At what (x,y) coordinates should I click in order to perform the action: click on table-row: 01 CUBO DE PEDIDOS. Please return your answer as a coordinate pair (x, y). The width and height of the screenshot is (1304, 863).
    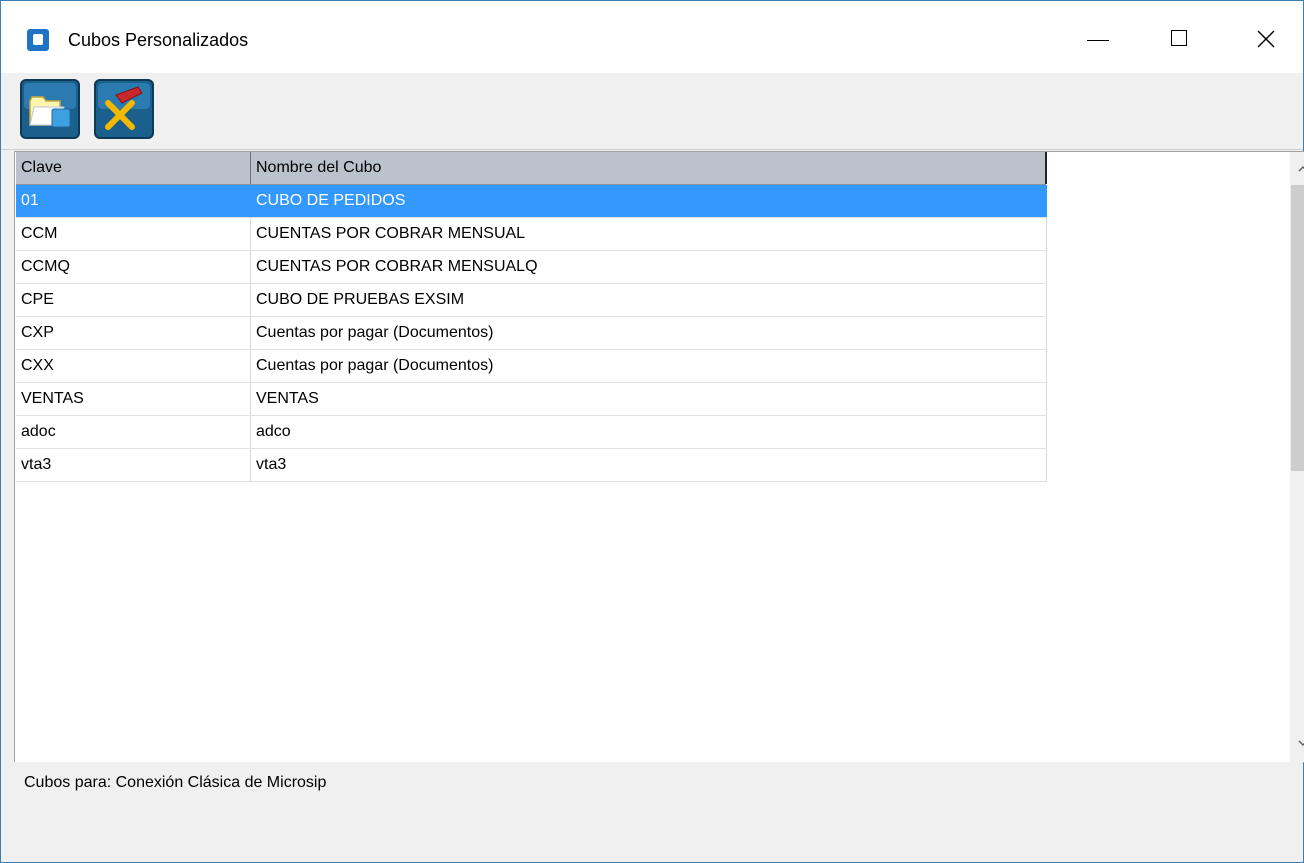
    Looking at the image, I should click on (531, 201).